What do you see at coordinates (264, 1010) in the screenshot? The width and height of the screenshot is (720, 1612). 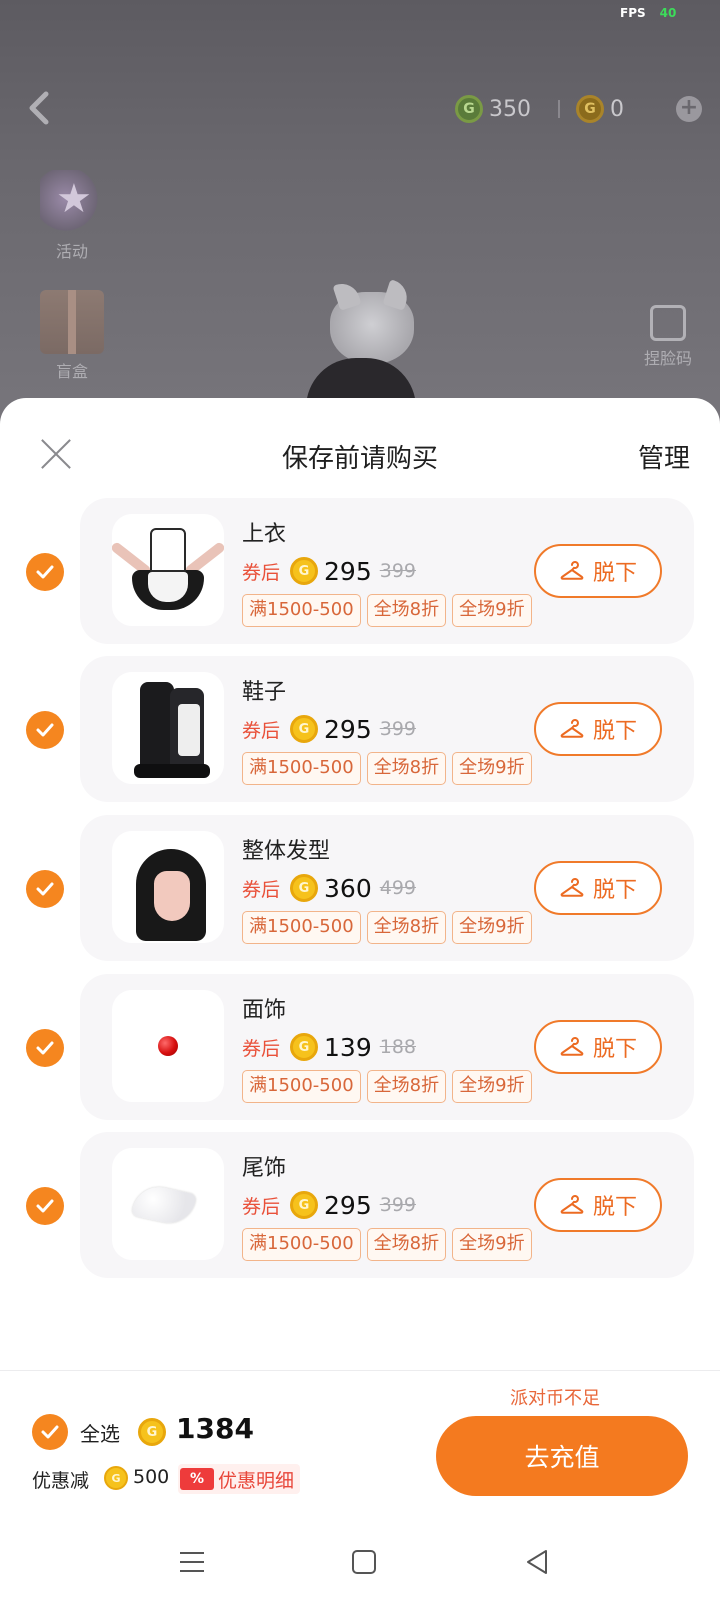 I see `item-name: 面饰` at bounding box center [264, 1010].